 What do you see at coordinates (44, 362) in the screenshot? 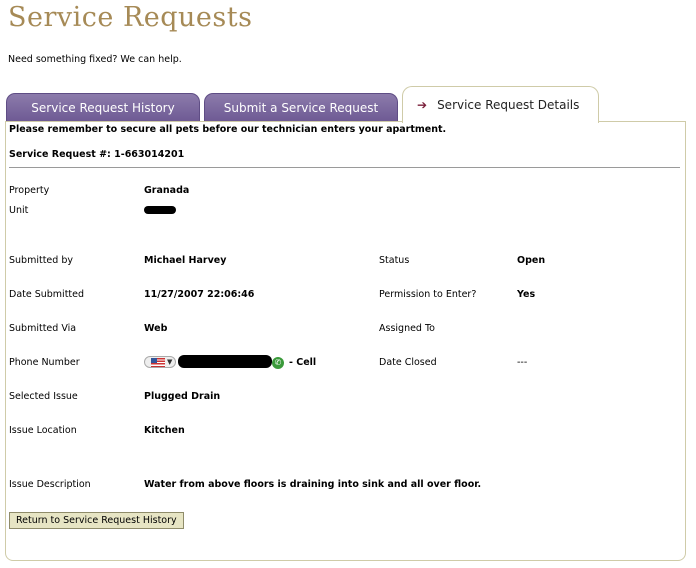
I see `phone-label: Phone Number` at bounding box center [44, 362].